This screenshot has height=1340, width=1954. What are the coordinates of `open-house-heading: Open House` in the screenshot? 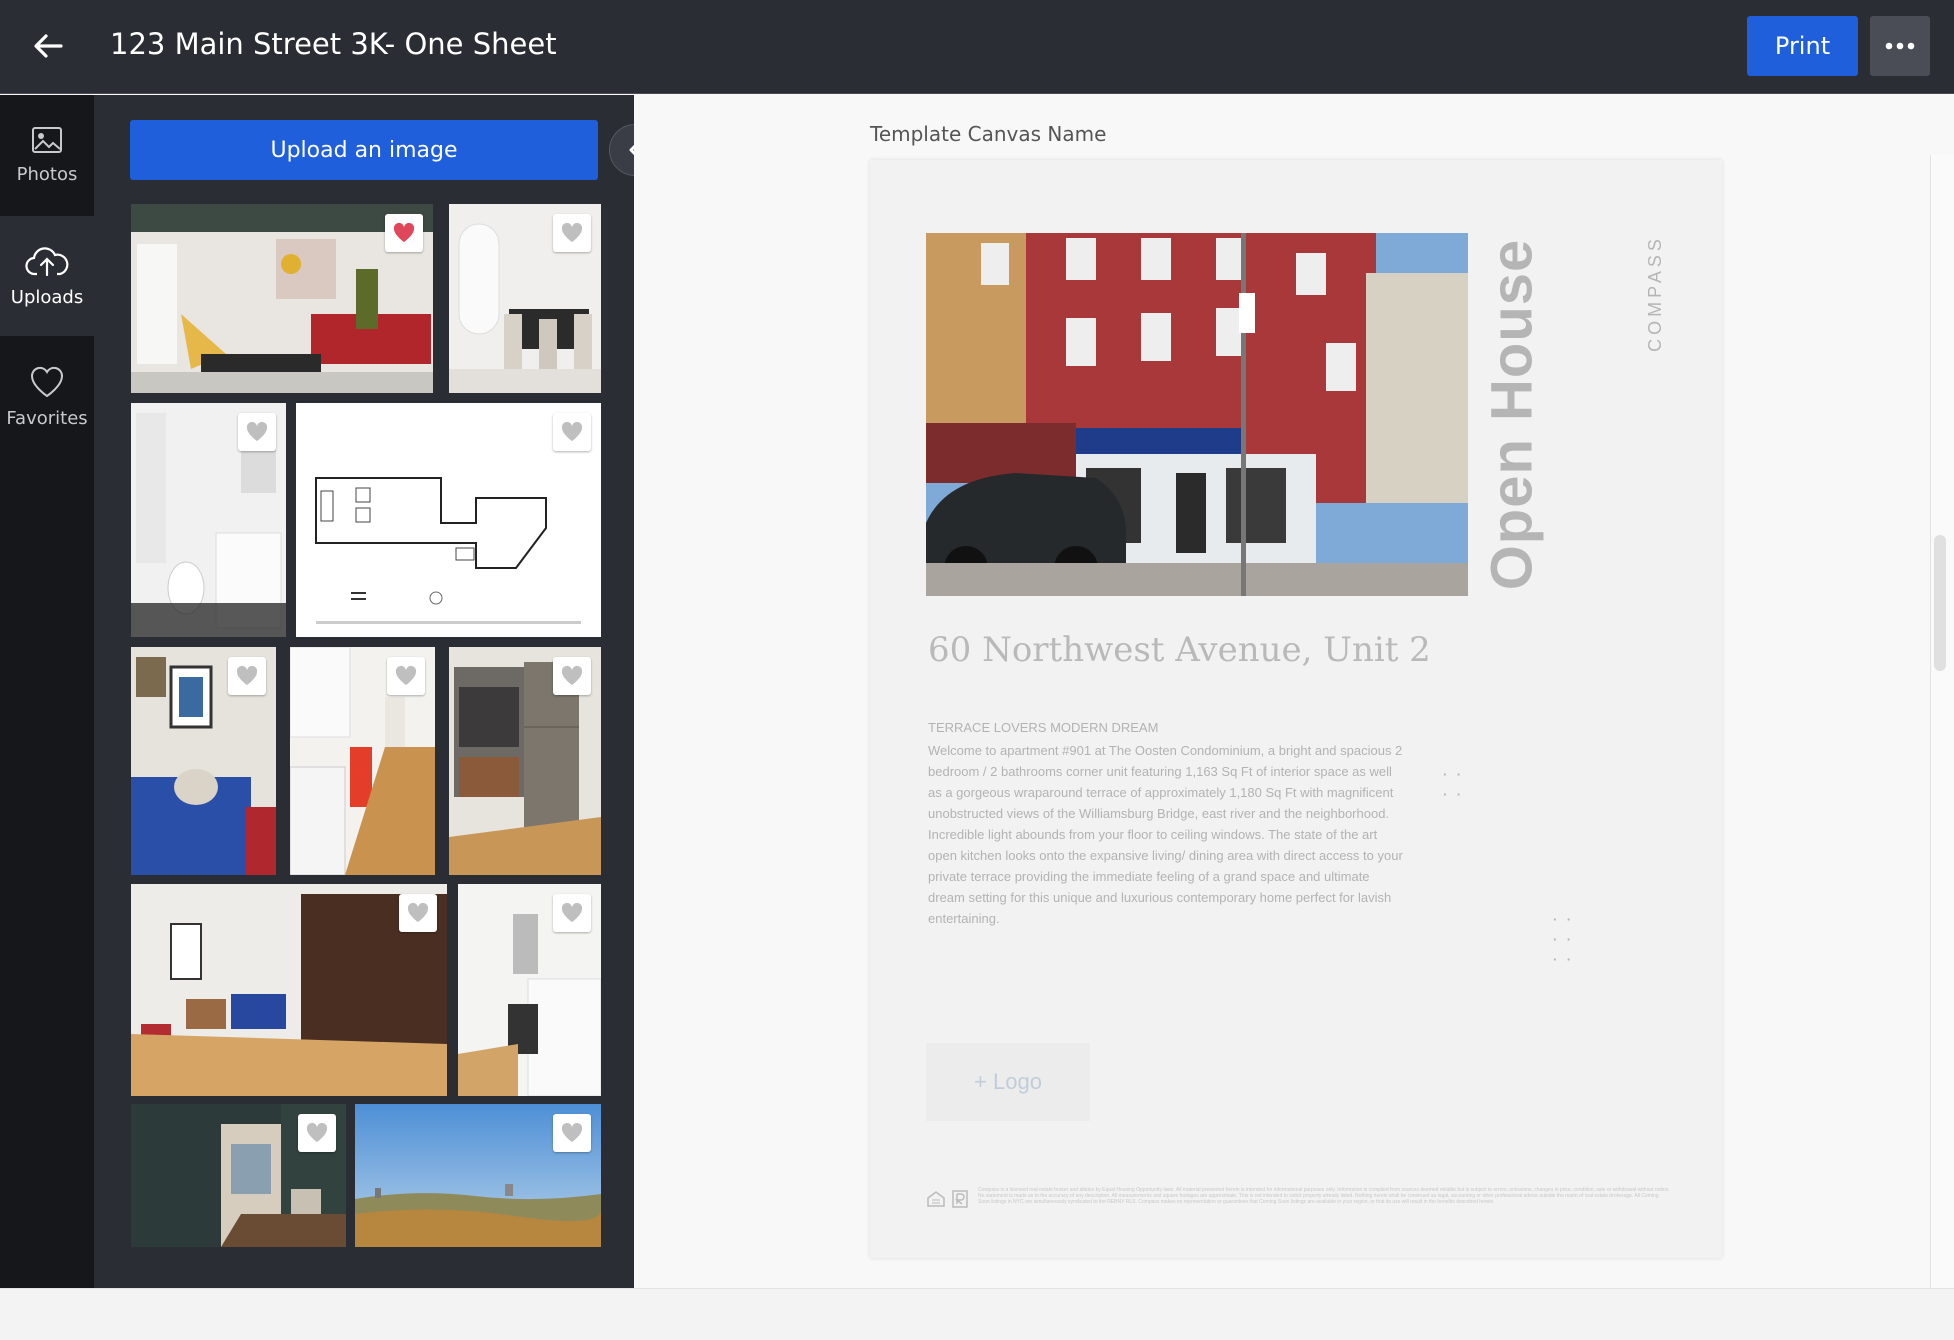 It's located at (1512, 414).